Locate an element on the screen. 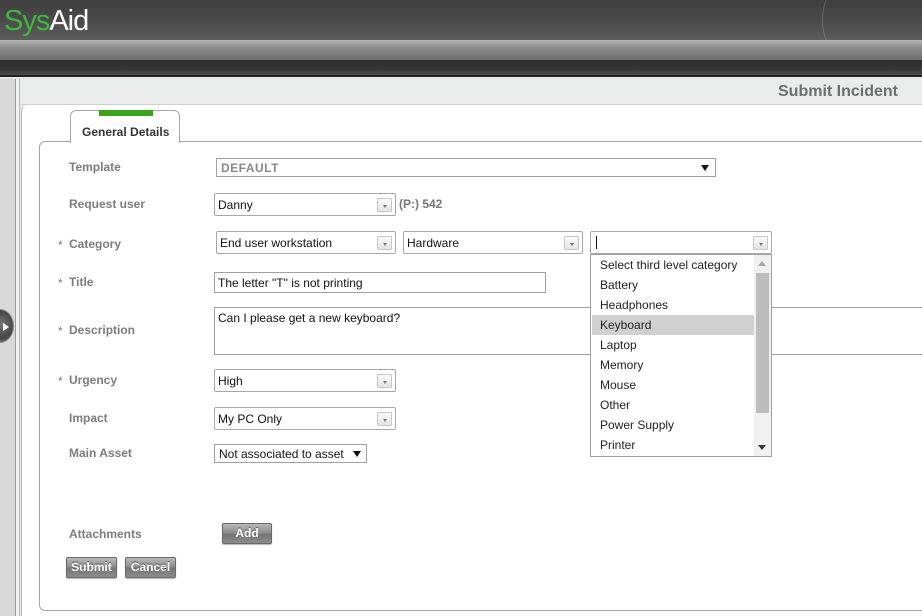 The image size is (922, 616). template-value: DEFAULT is located at coordinates (250, 168).